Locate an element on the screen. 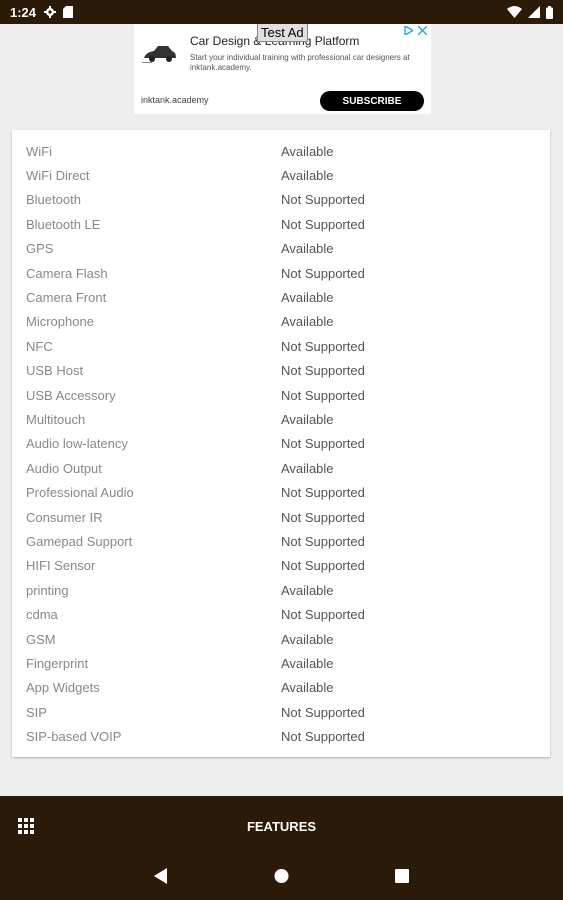 Image resolution: width=563 pixels, height=900 pixels. feature-row: USB Host Not Supported is located at coordinates (281, 371).